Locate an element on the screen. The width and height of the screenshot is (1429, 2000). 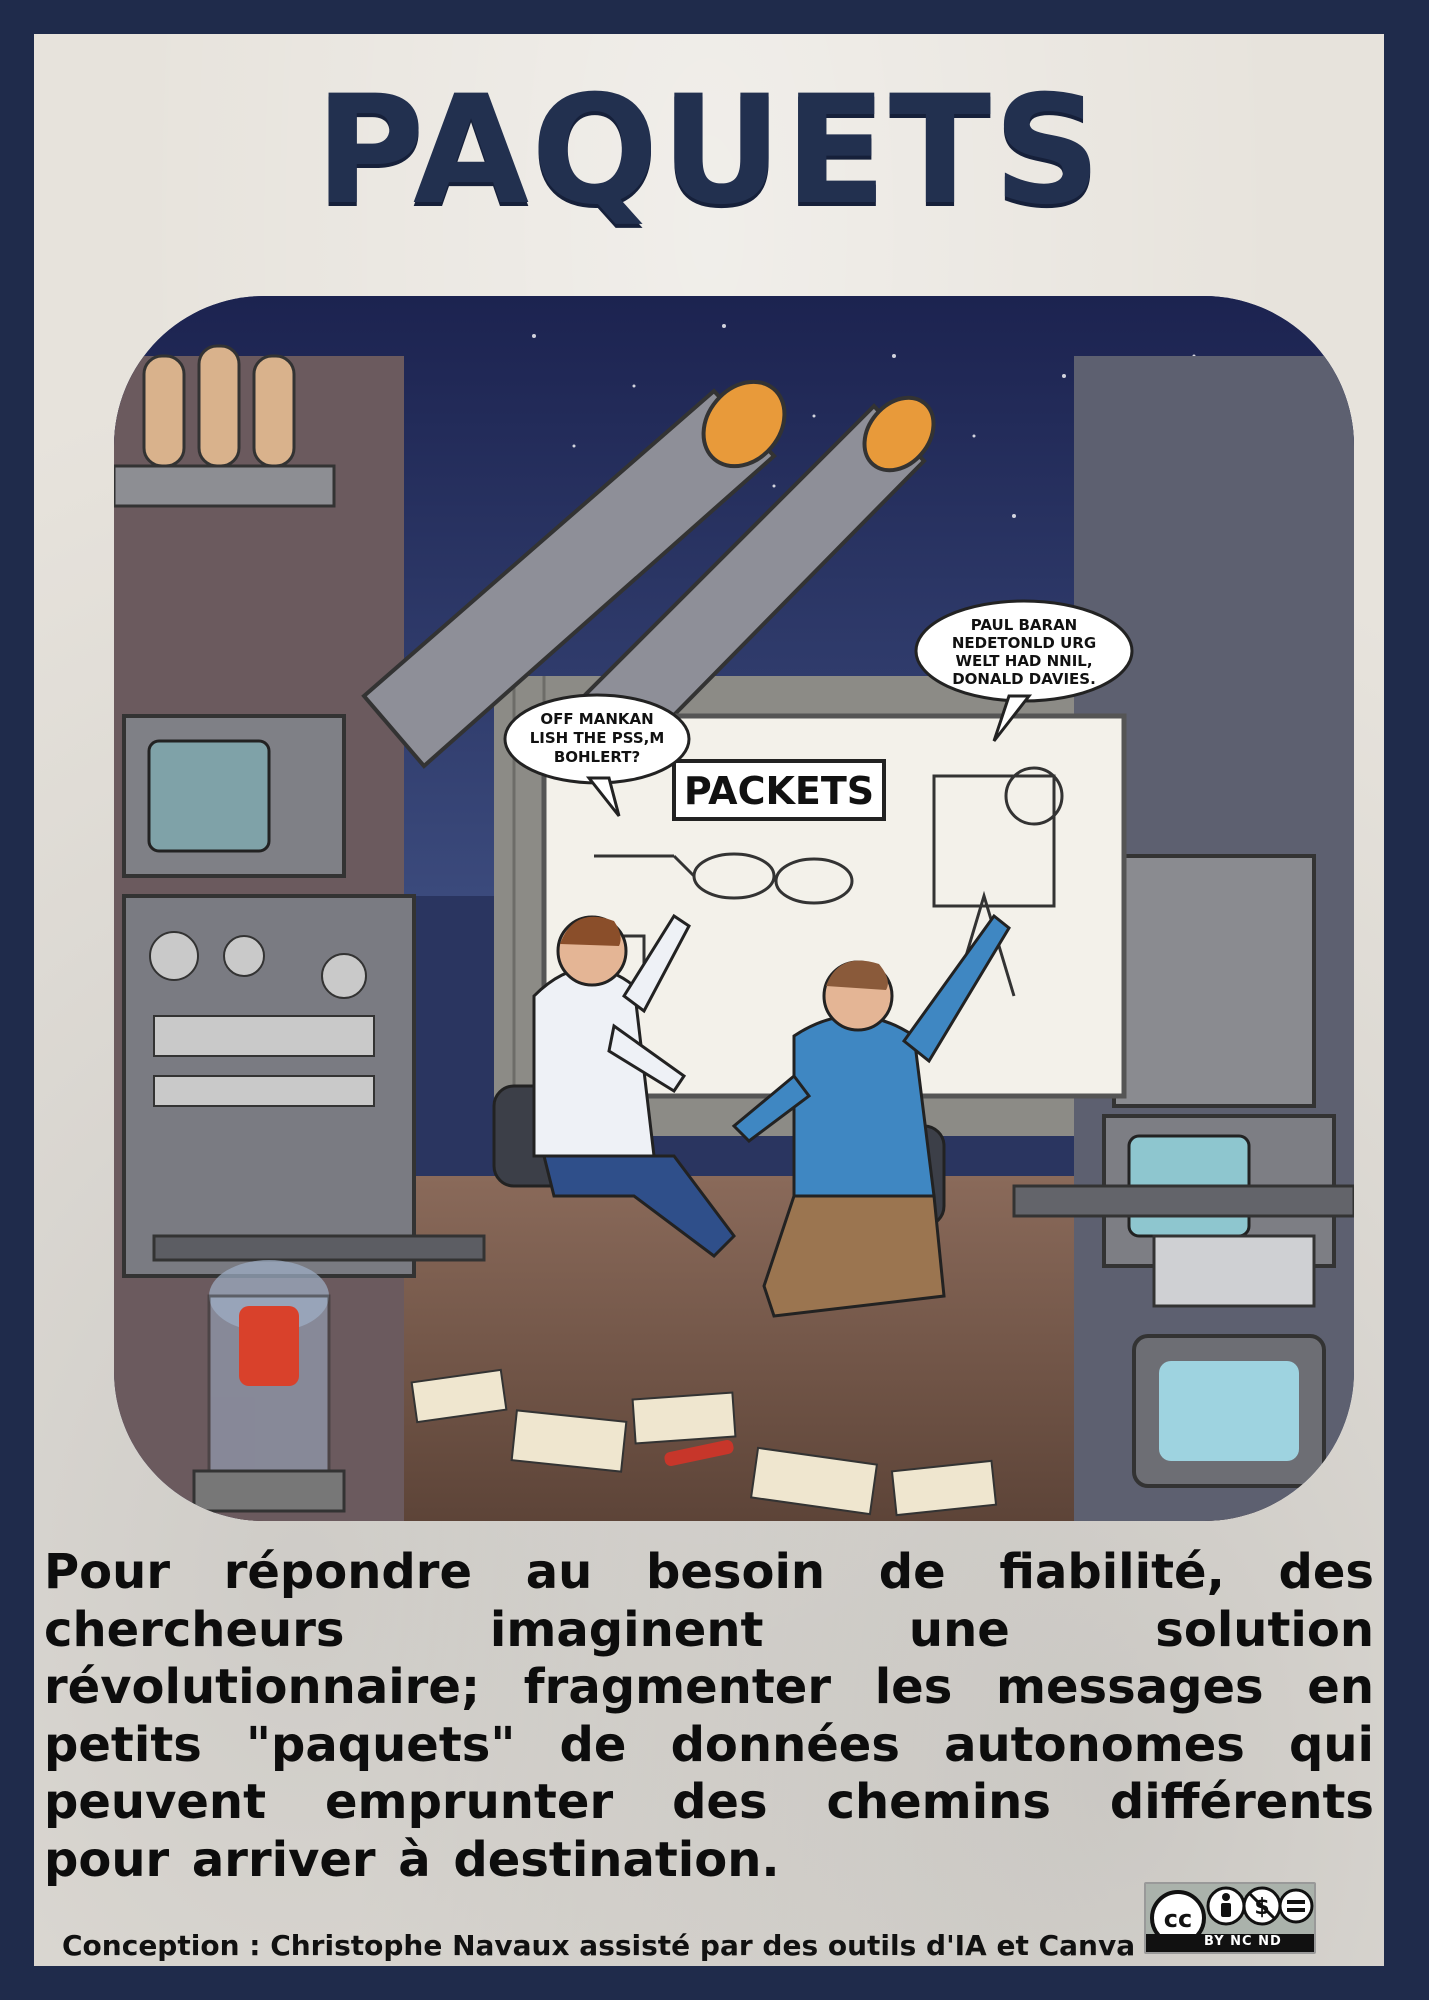
crt-screen is located at coordinates (1229, 1411).